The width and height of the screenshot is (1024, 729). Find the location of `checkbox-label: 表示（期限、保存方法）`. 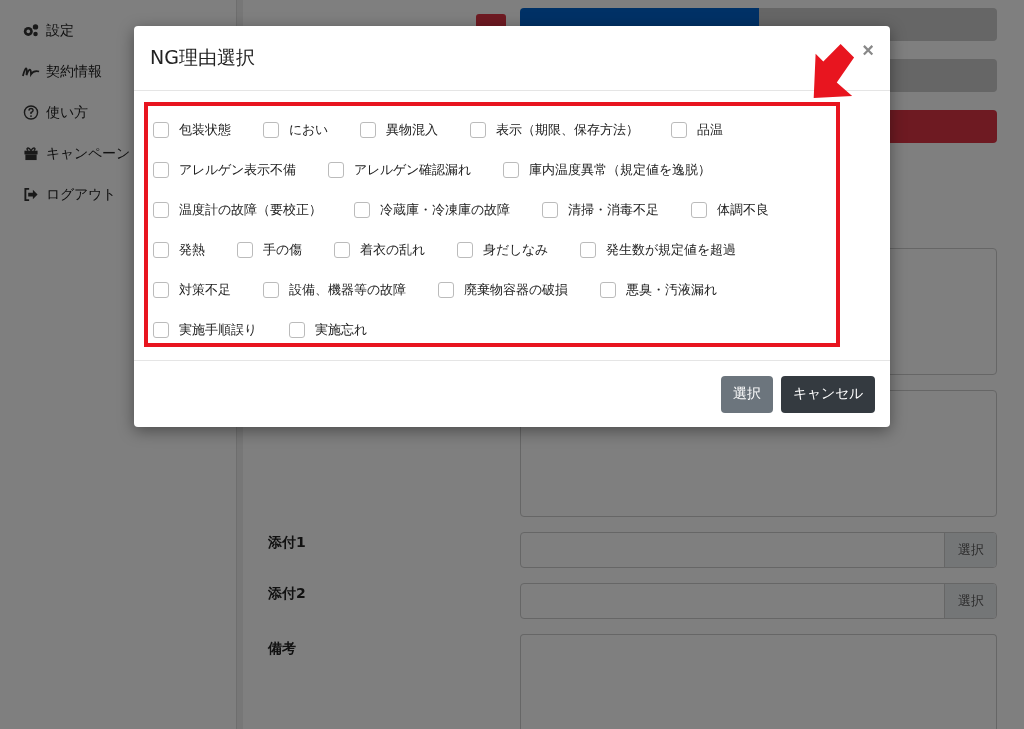

checkbox-label: 表示（期限、保存方法） is located at coordinates (567, 130).